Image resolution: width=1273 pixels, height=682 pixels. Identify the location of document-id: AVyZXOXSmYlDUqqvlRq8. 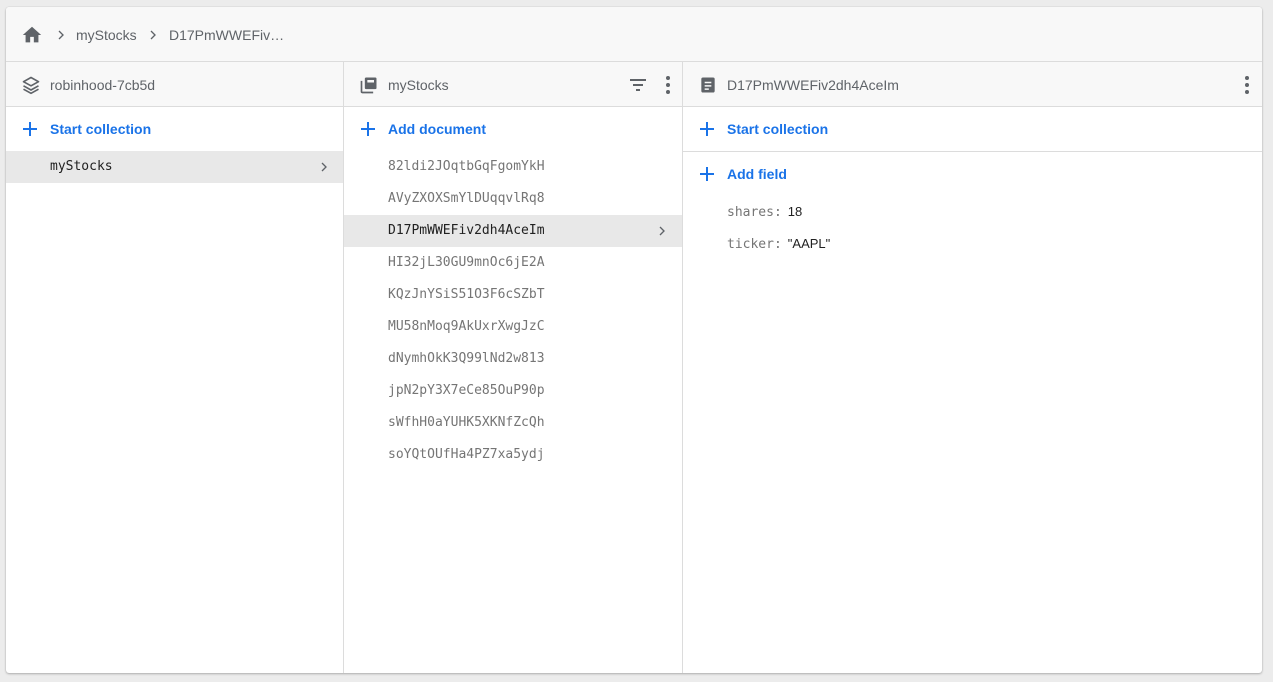
(466, 198).